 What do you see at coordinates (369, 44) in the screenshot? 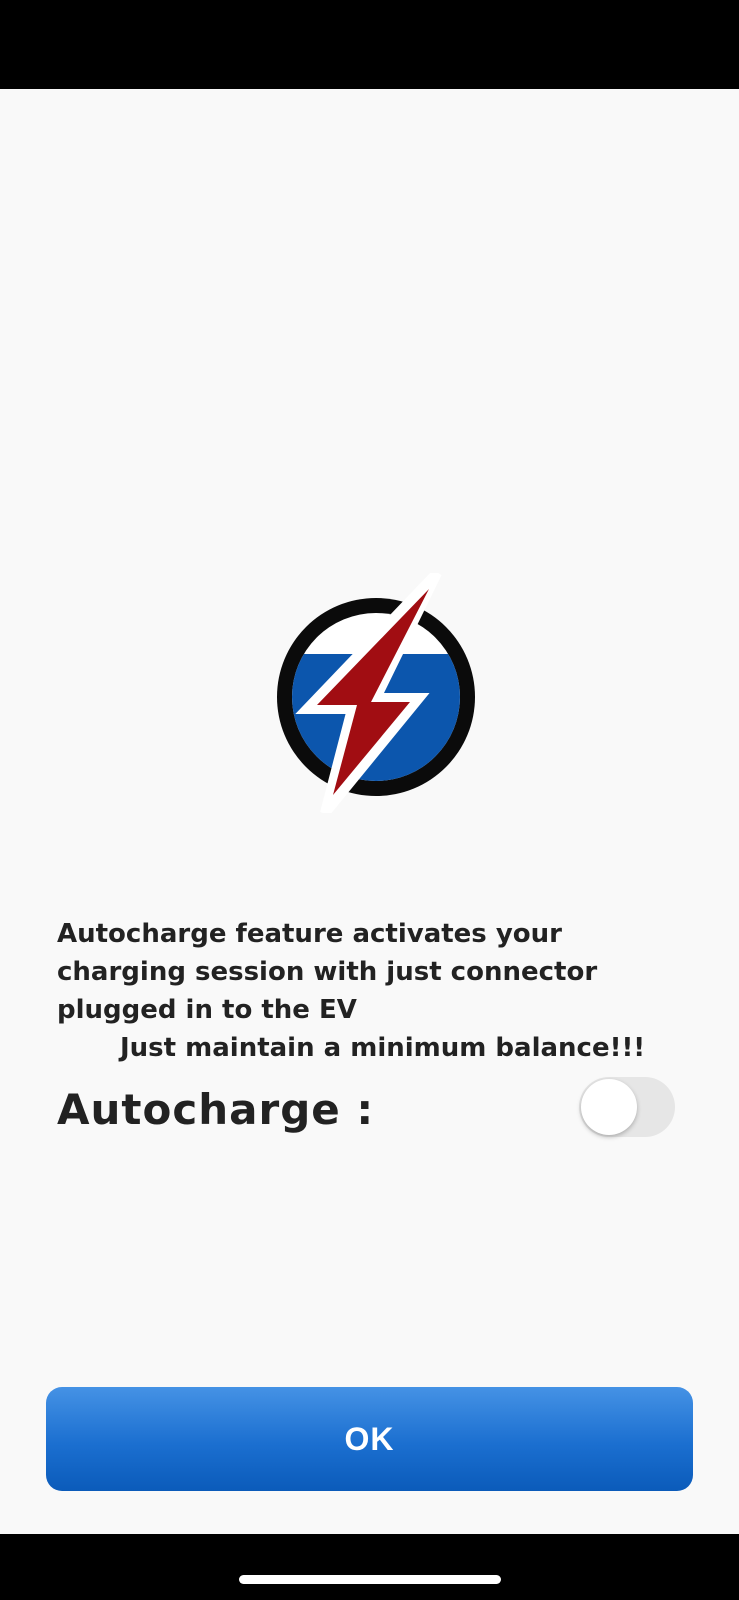
I see `status-bar` at bounding box center [369, 44].